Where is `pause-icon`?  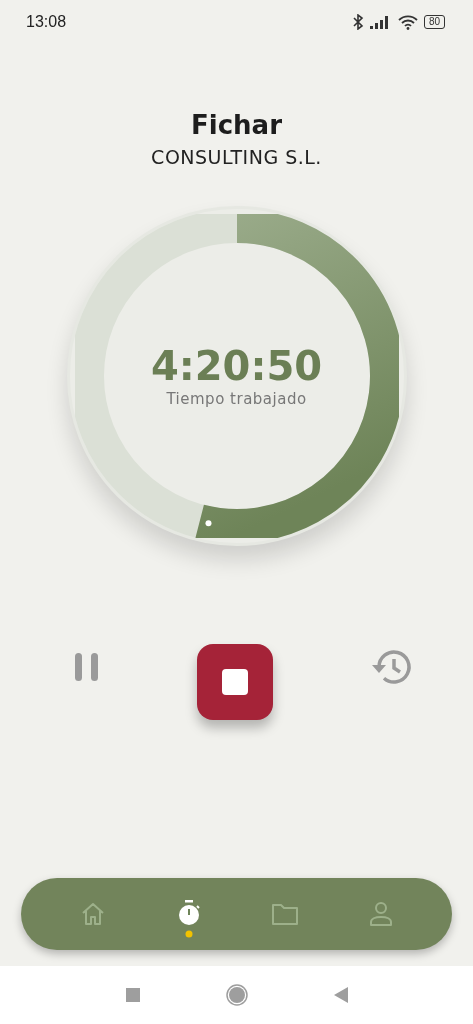
pause-icon is located at coordinates (87, 667).